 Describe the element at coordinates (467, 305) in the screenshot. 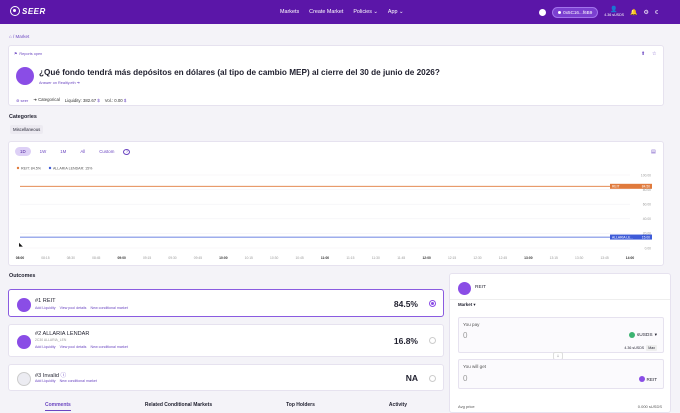

I see `order-type-select: Market ▾` at that location.